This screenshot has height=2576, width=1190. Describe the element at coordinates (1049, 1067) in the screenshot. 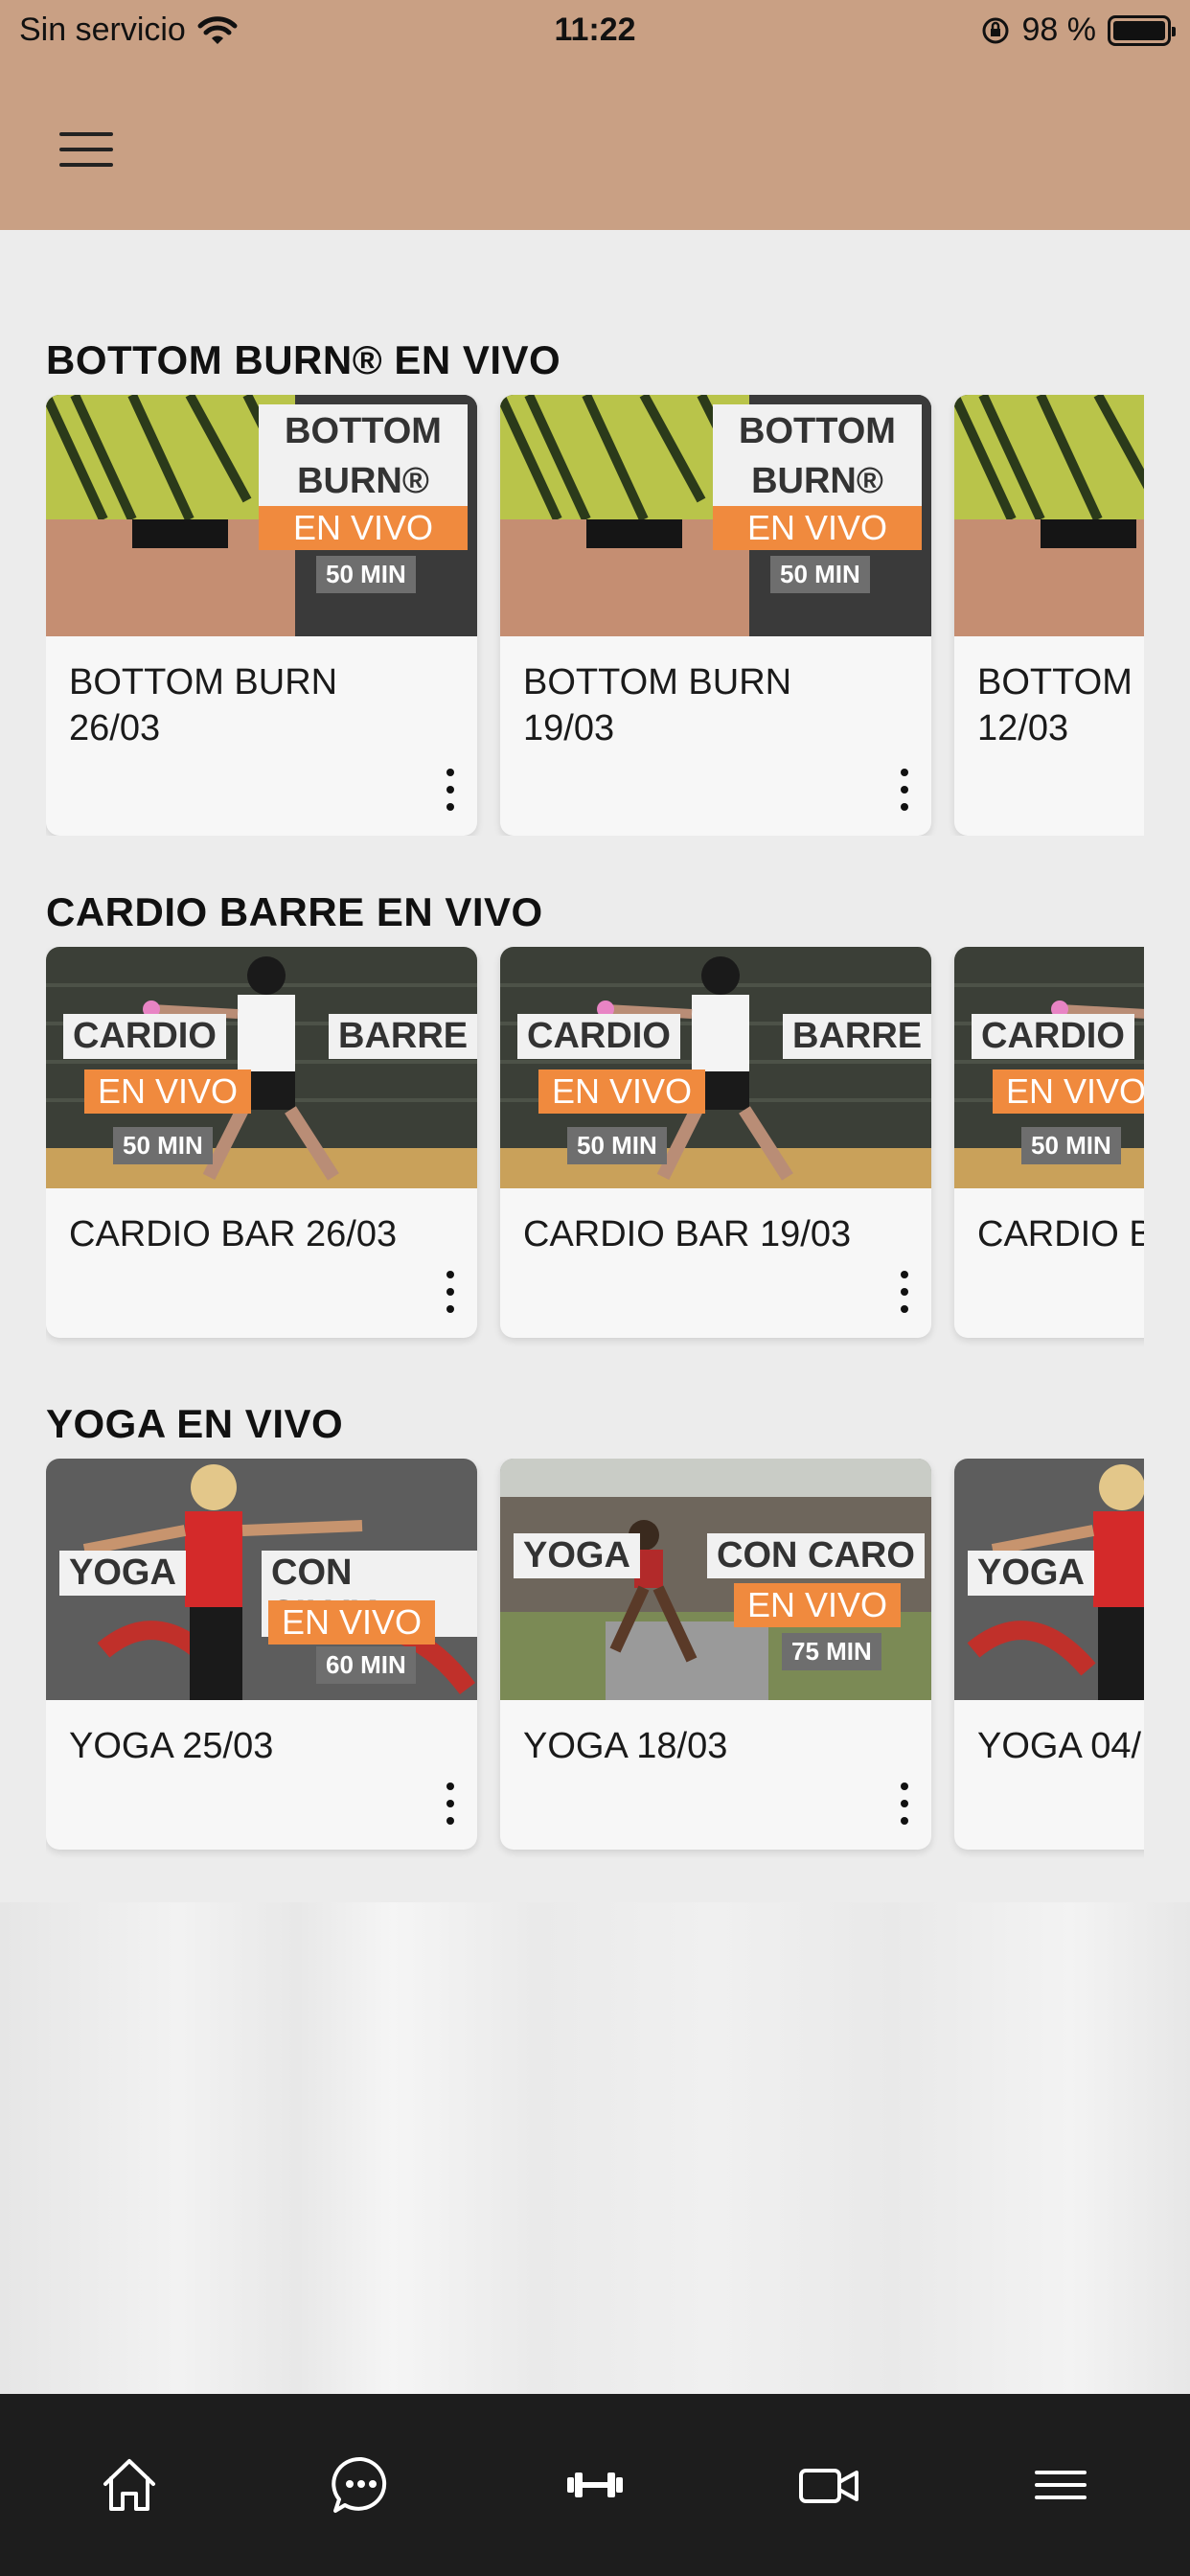

I see `video-thumbnail: CARDIO EN VIVO 50 MIN` at that location.